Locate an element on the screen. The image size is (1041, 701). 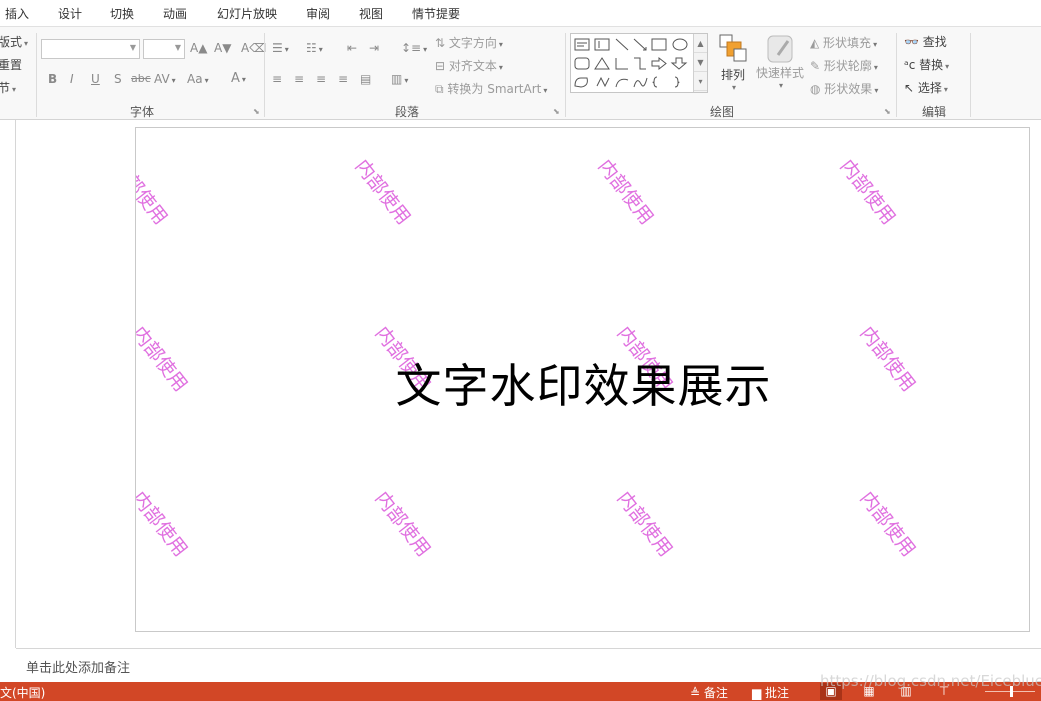
align-left-icon: ≡ is located at coordinates (277, 79).